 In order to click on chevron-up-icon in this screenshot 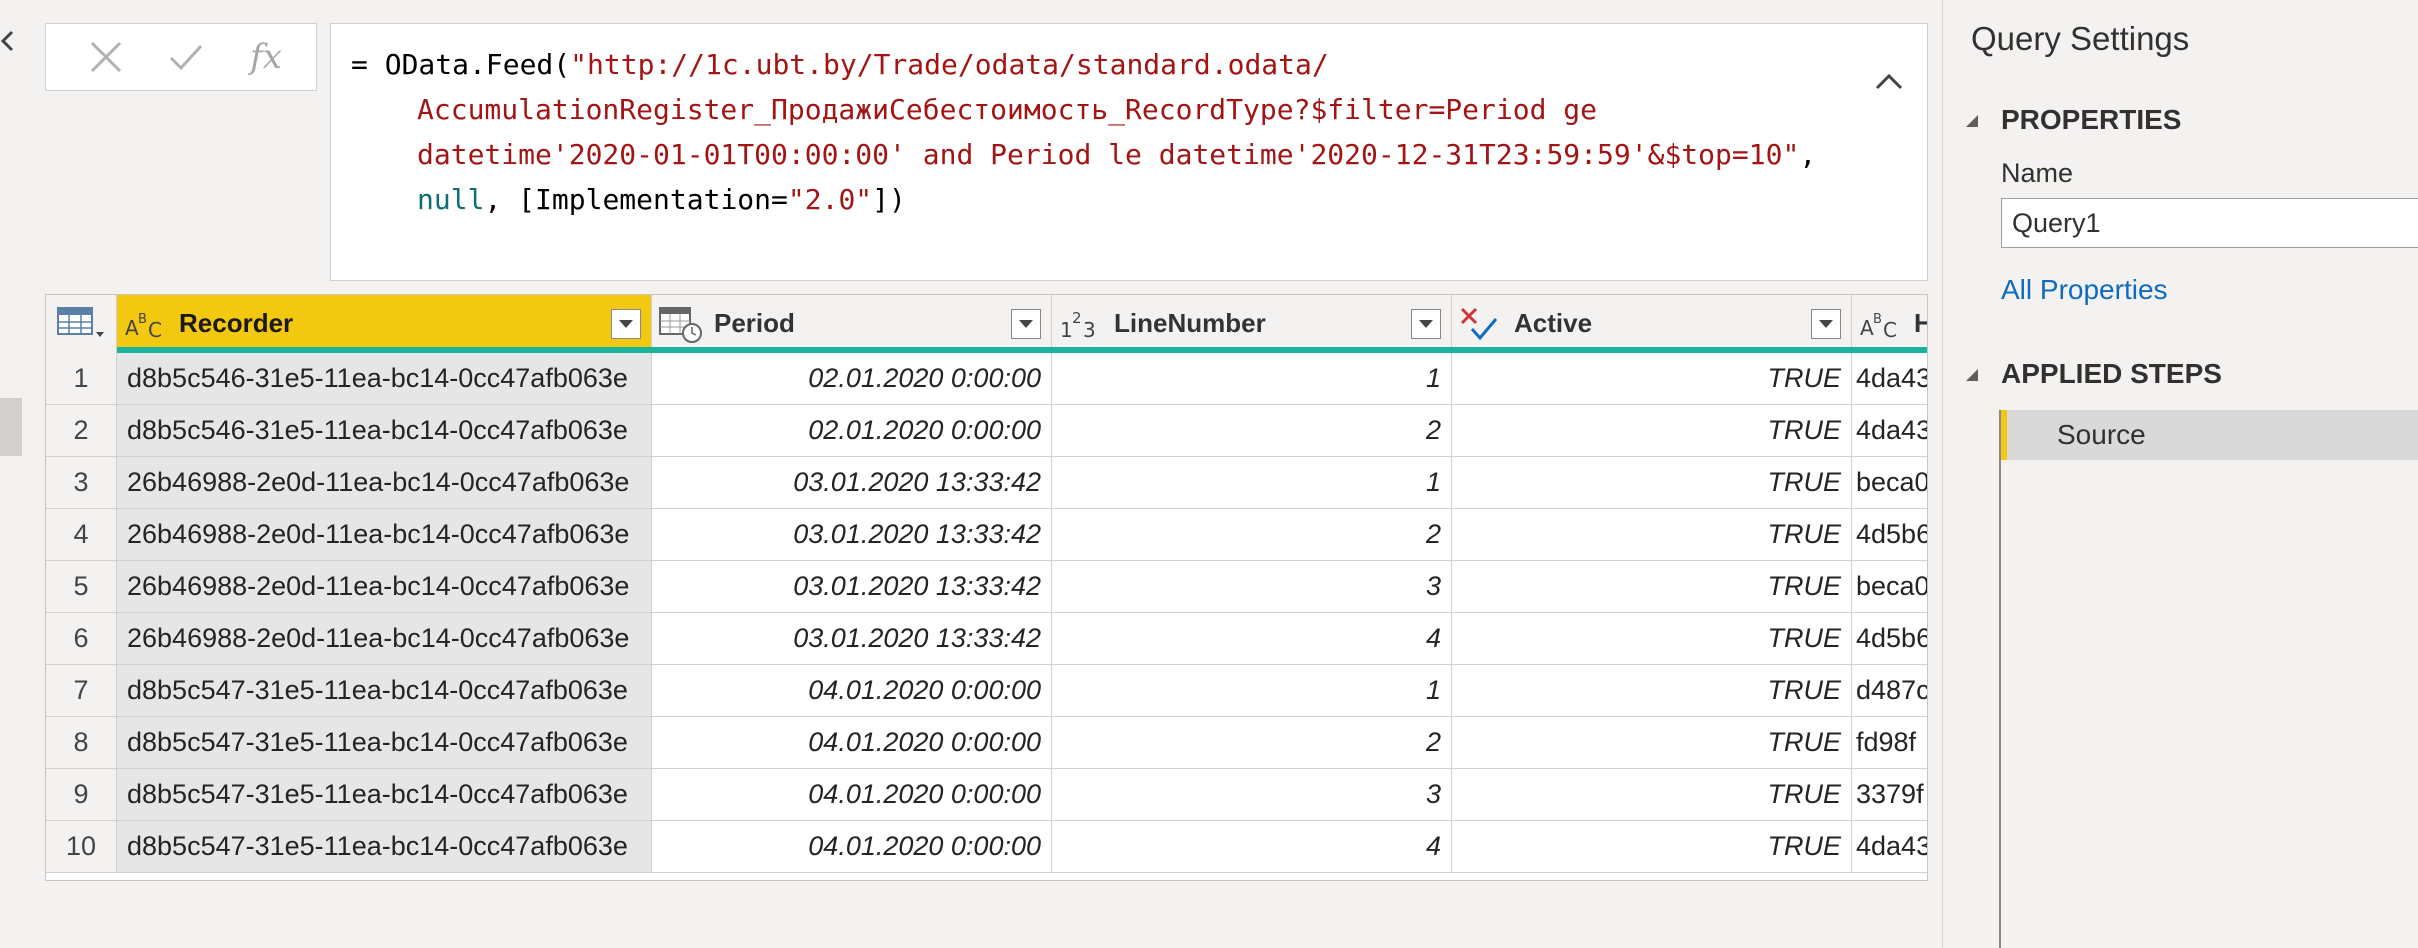, I will do `click(1889, 82)`.